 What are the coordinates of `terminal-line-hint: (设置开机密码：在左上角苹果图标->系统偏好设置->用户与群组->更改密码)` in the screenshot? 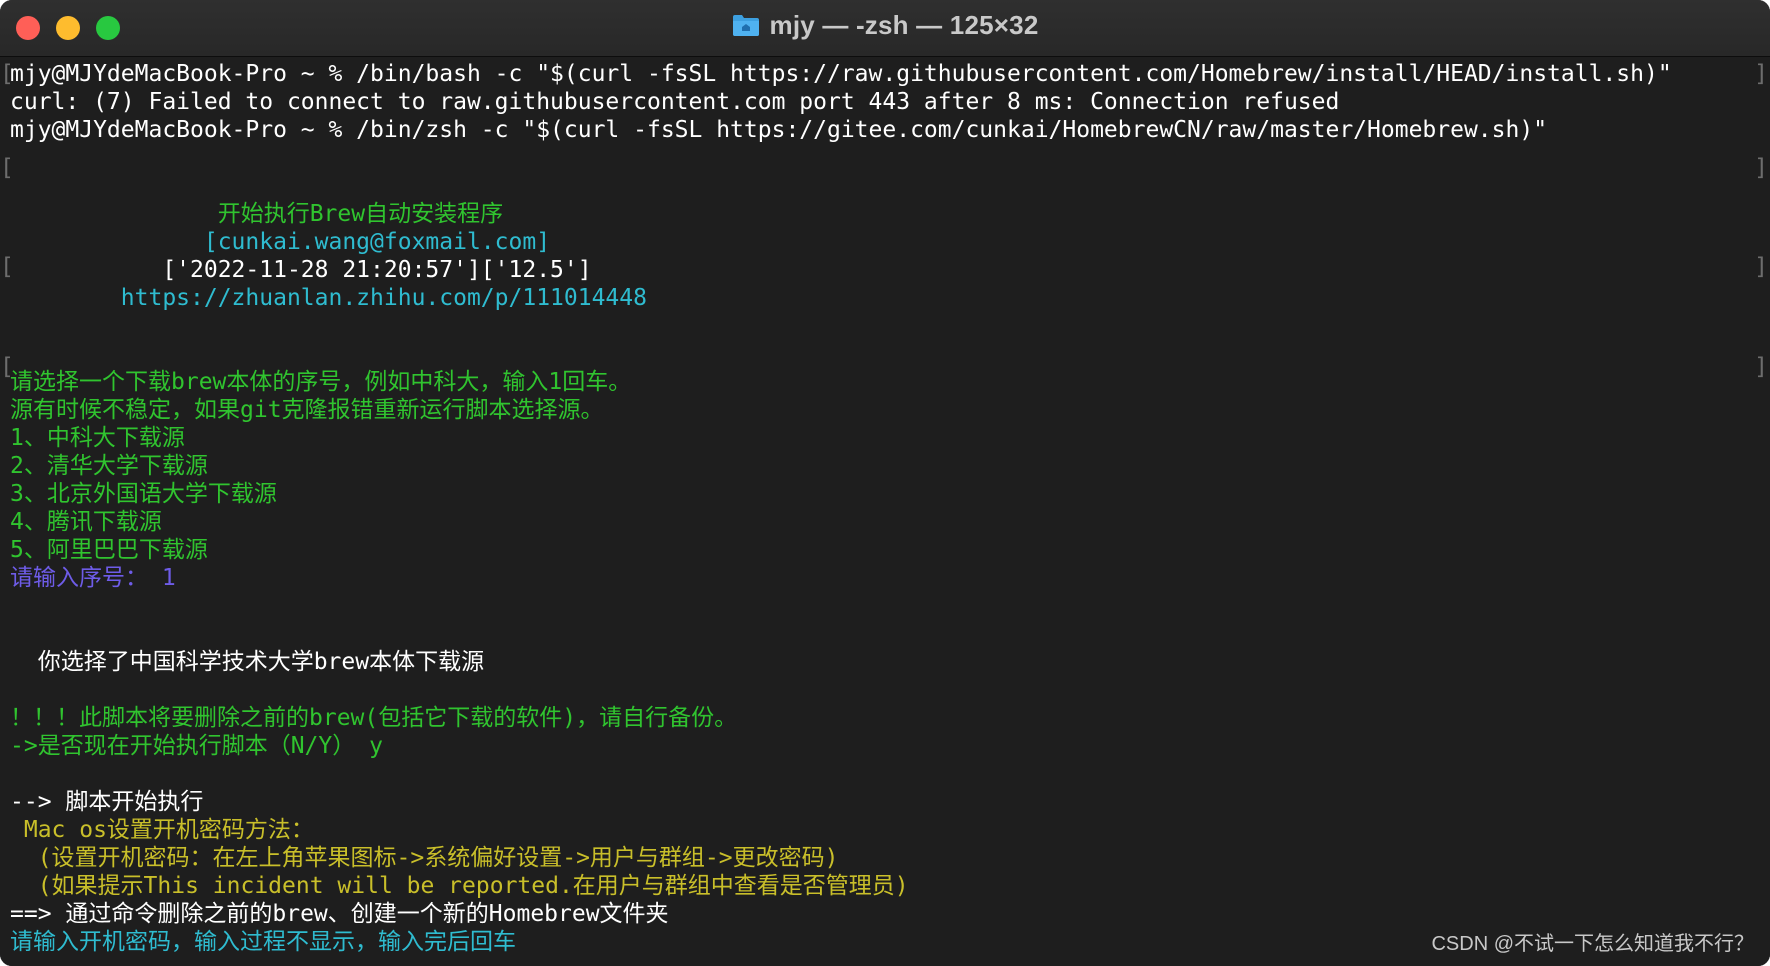 It's located at (424, 858).